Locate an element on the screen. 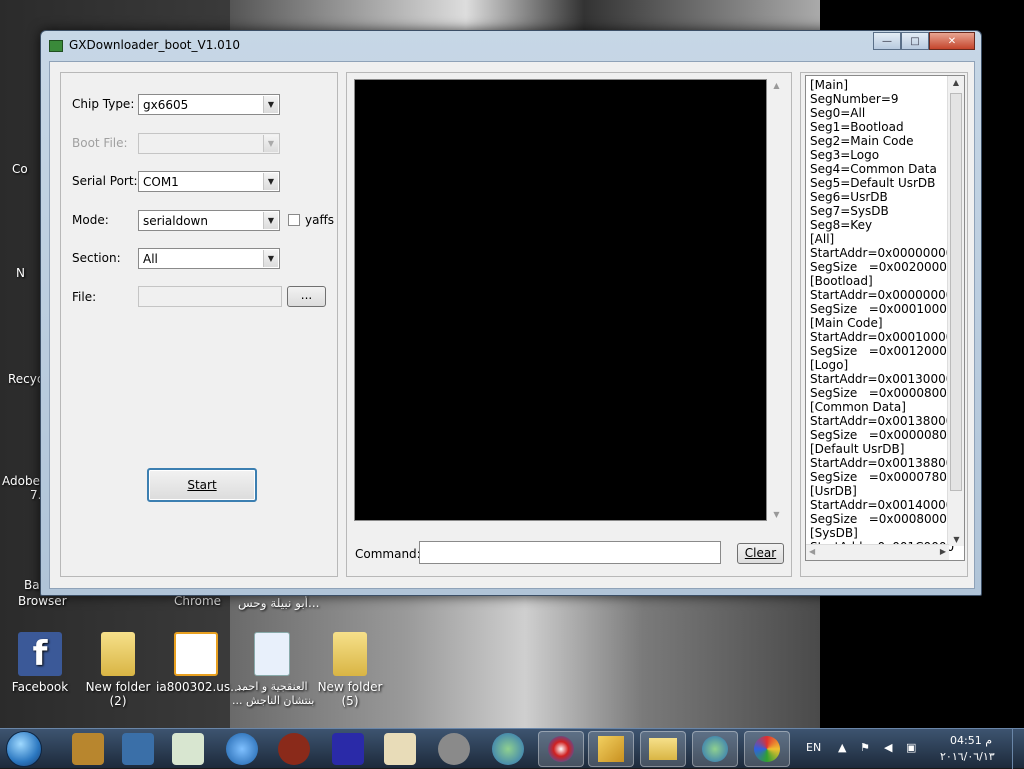 Image resolution: width=1024 pixels, height=769 pixels. gear-icon is located at coordinates (454, 749).